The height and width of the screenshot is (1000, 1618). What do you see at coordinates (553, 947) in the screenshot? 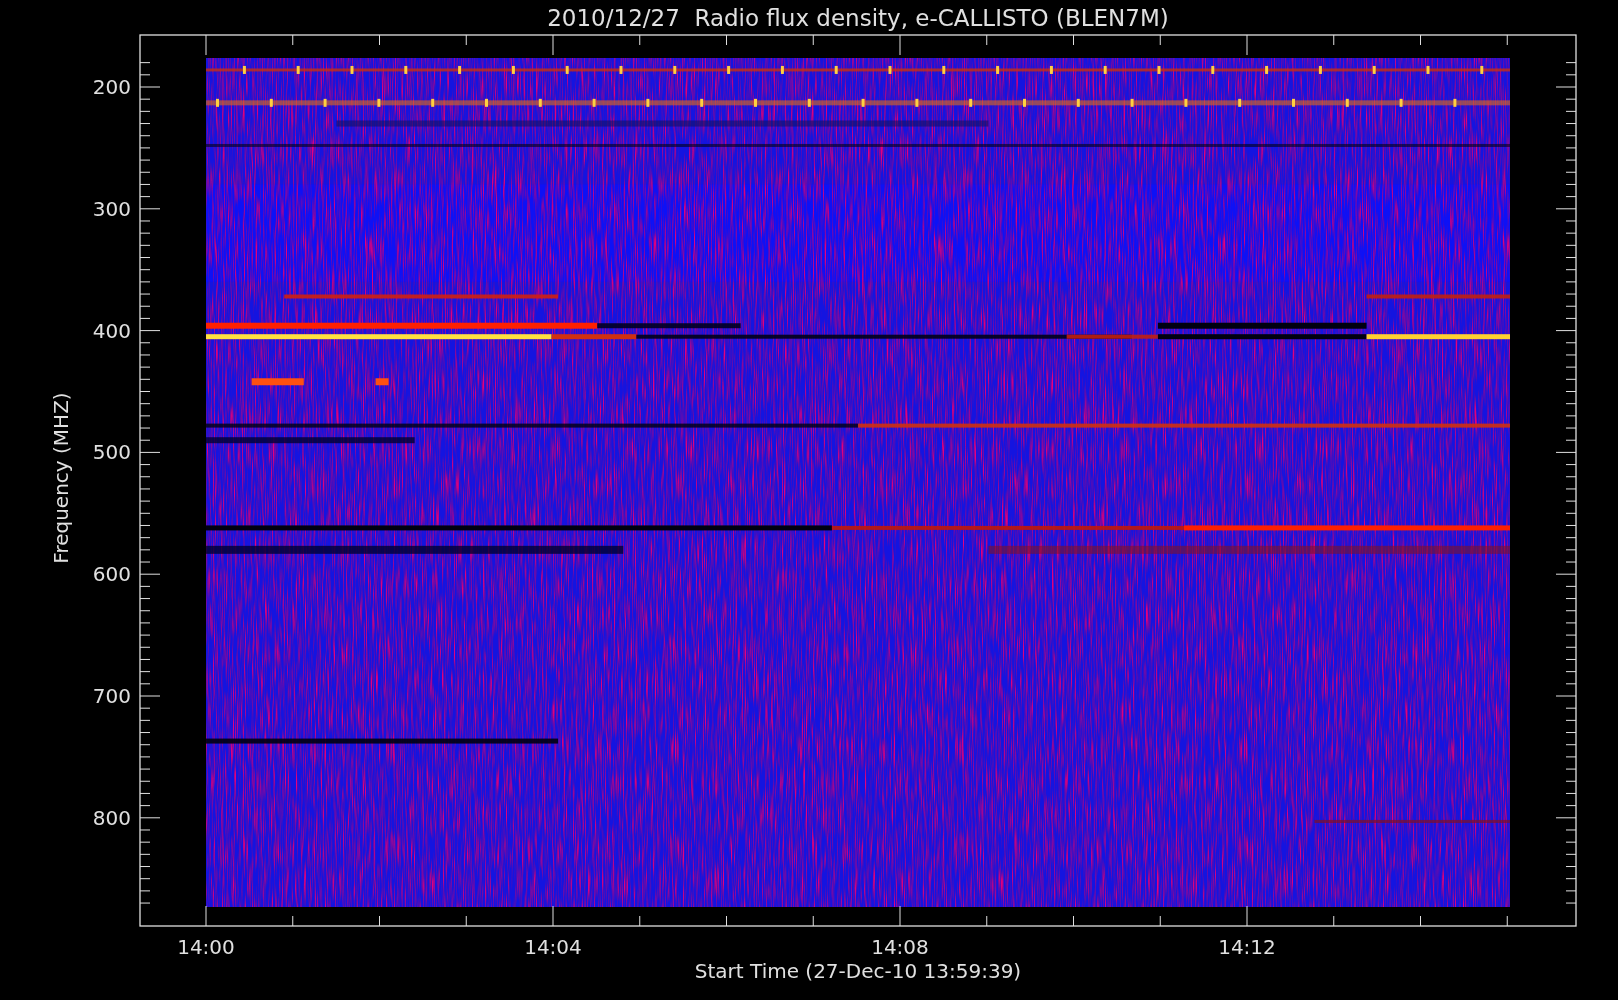
I see `x-tick-label: 14:04` at bounding box center [553, 947].